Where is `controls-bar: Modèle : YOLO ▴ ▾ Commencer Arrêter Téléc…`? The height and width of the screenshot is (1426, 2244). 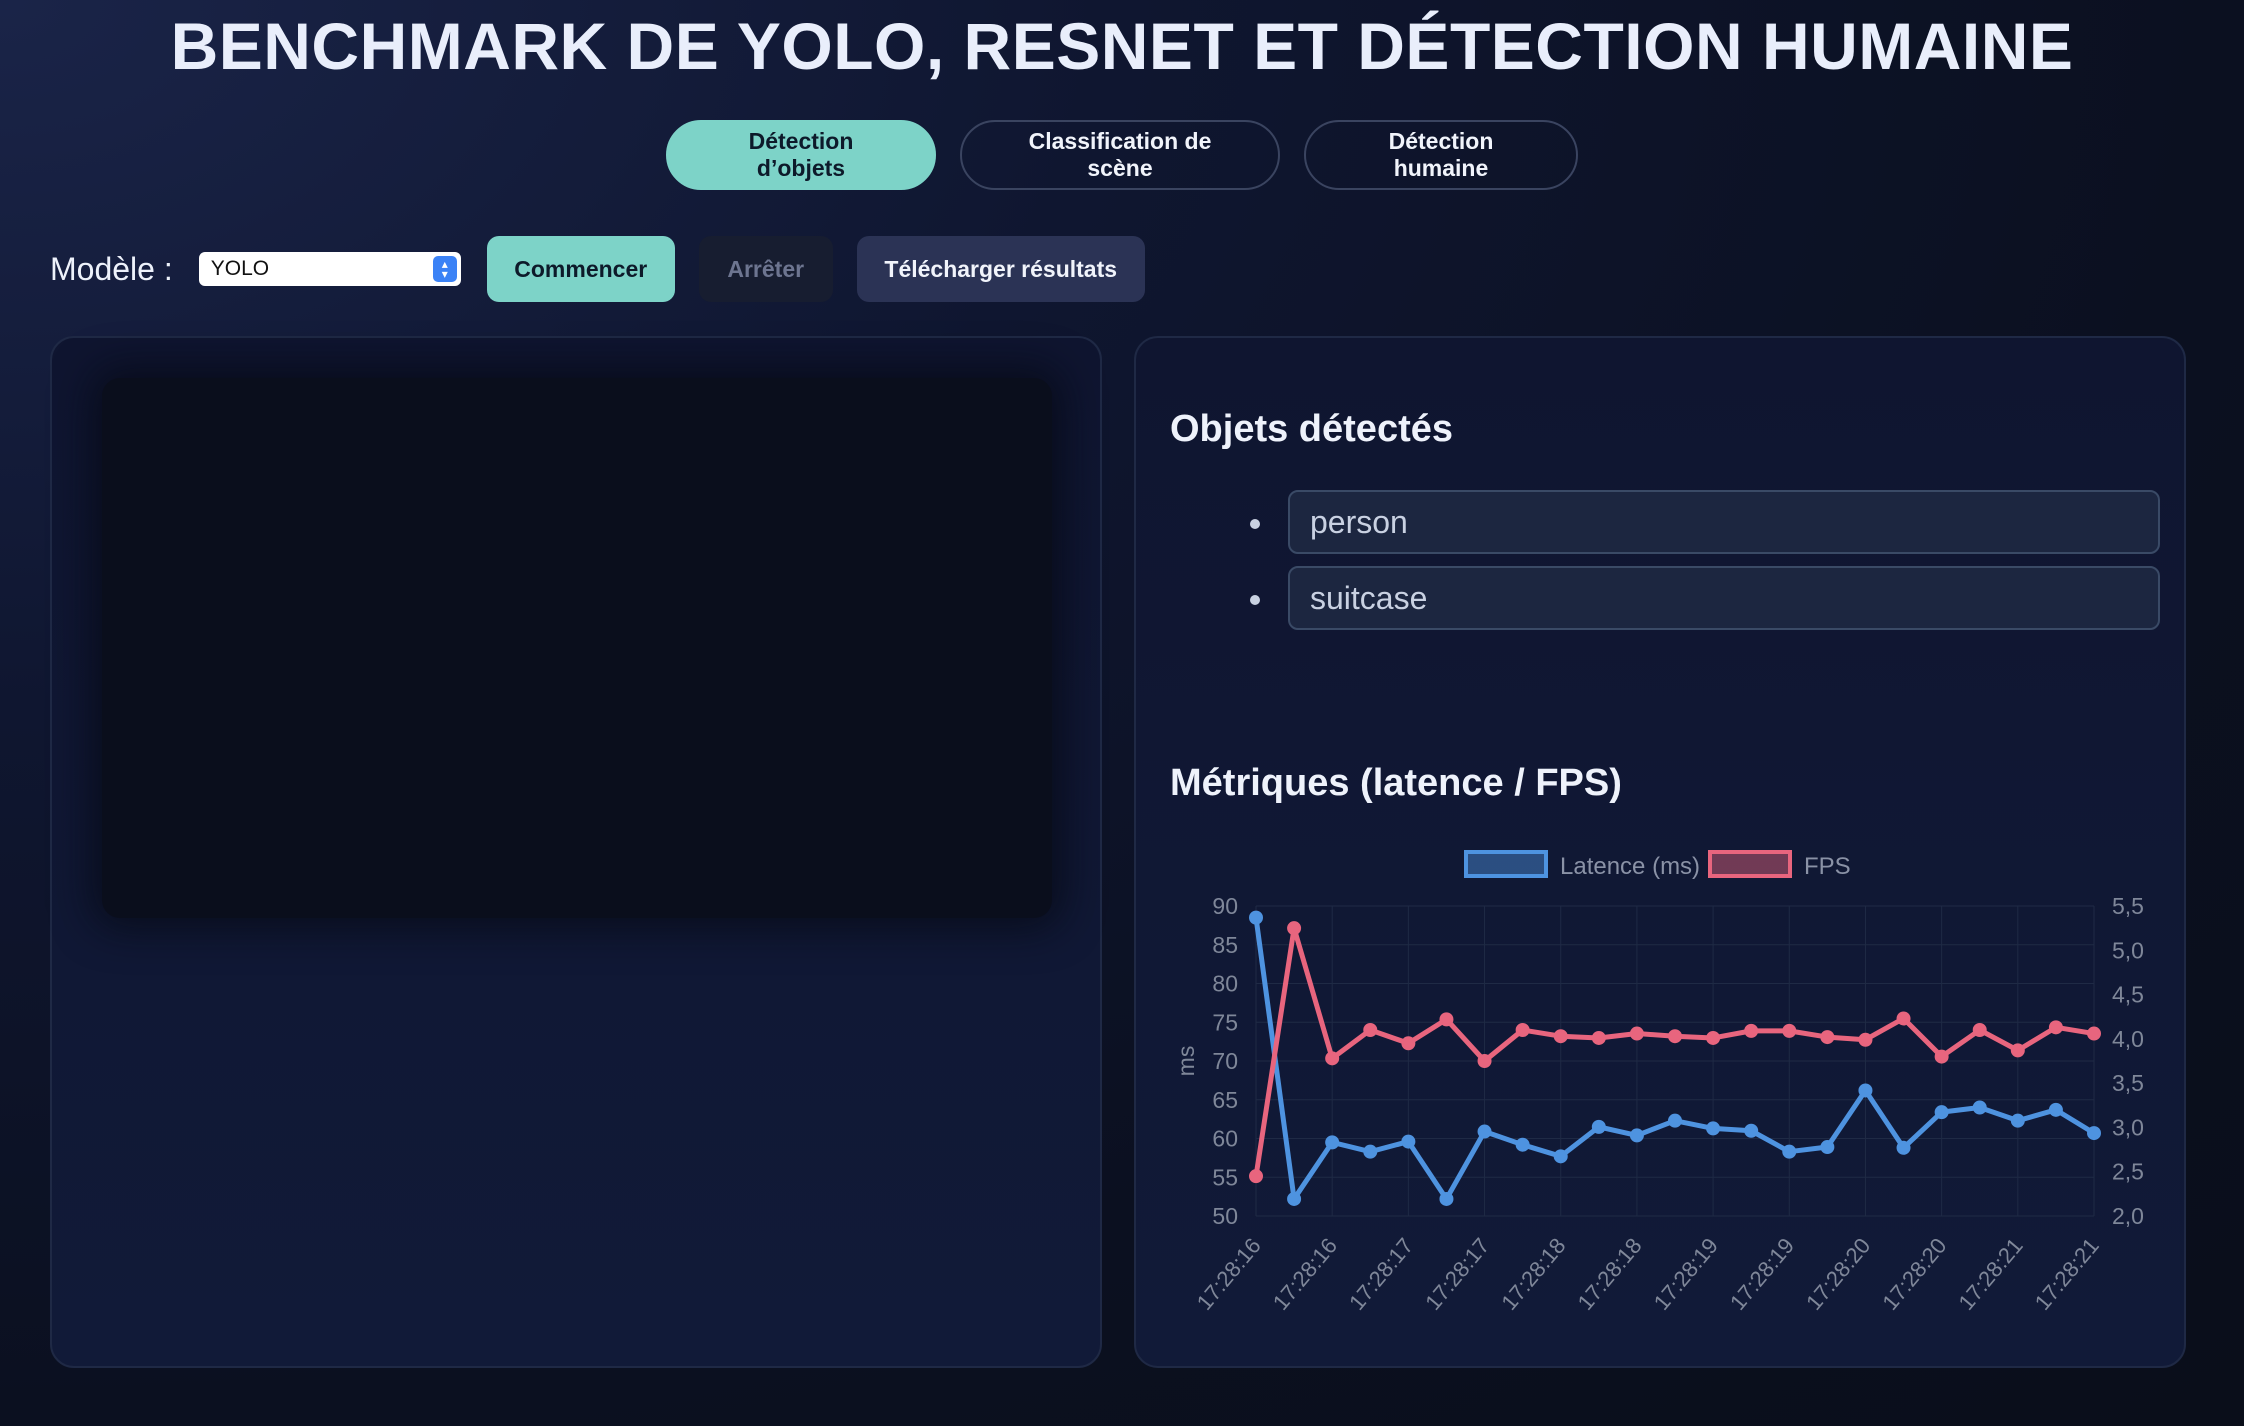
controls-bar: Modèle : YOLO ▴ ▾ Commencer Arrêter Téléc… is located at coordinates (609, 269).